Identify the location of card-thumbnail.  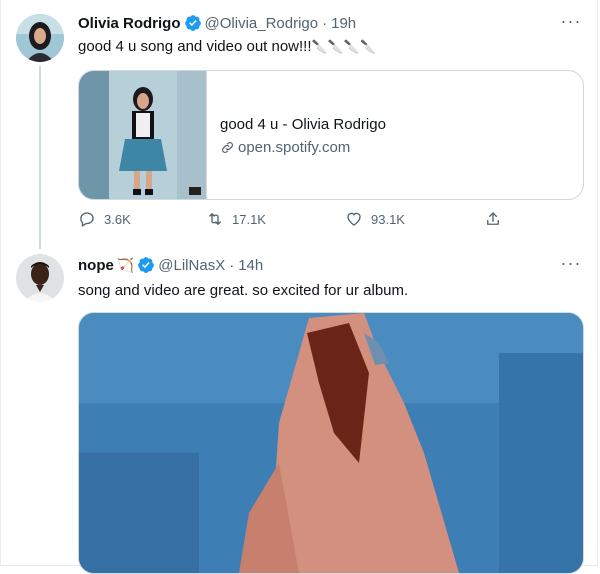
(143, 135).